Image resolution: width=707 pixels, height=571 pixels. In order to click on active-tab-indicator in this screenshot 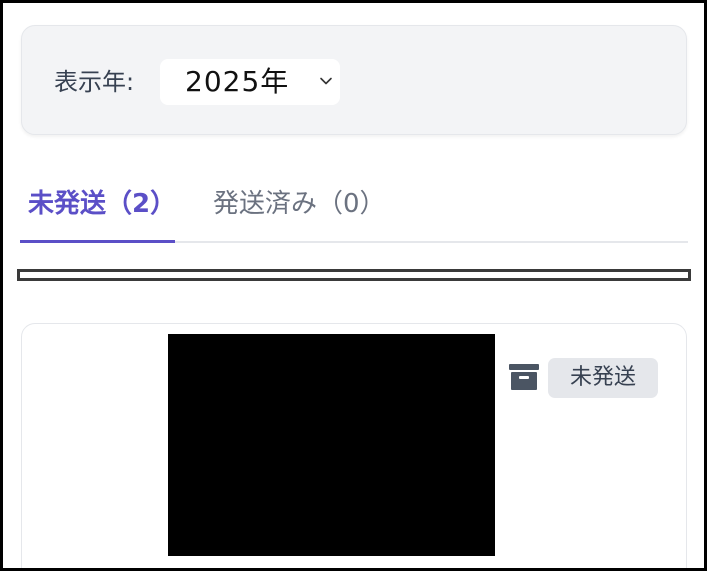, I will do `click(97, 241)`.